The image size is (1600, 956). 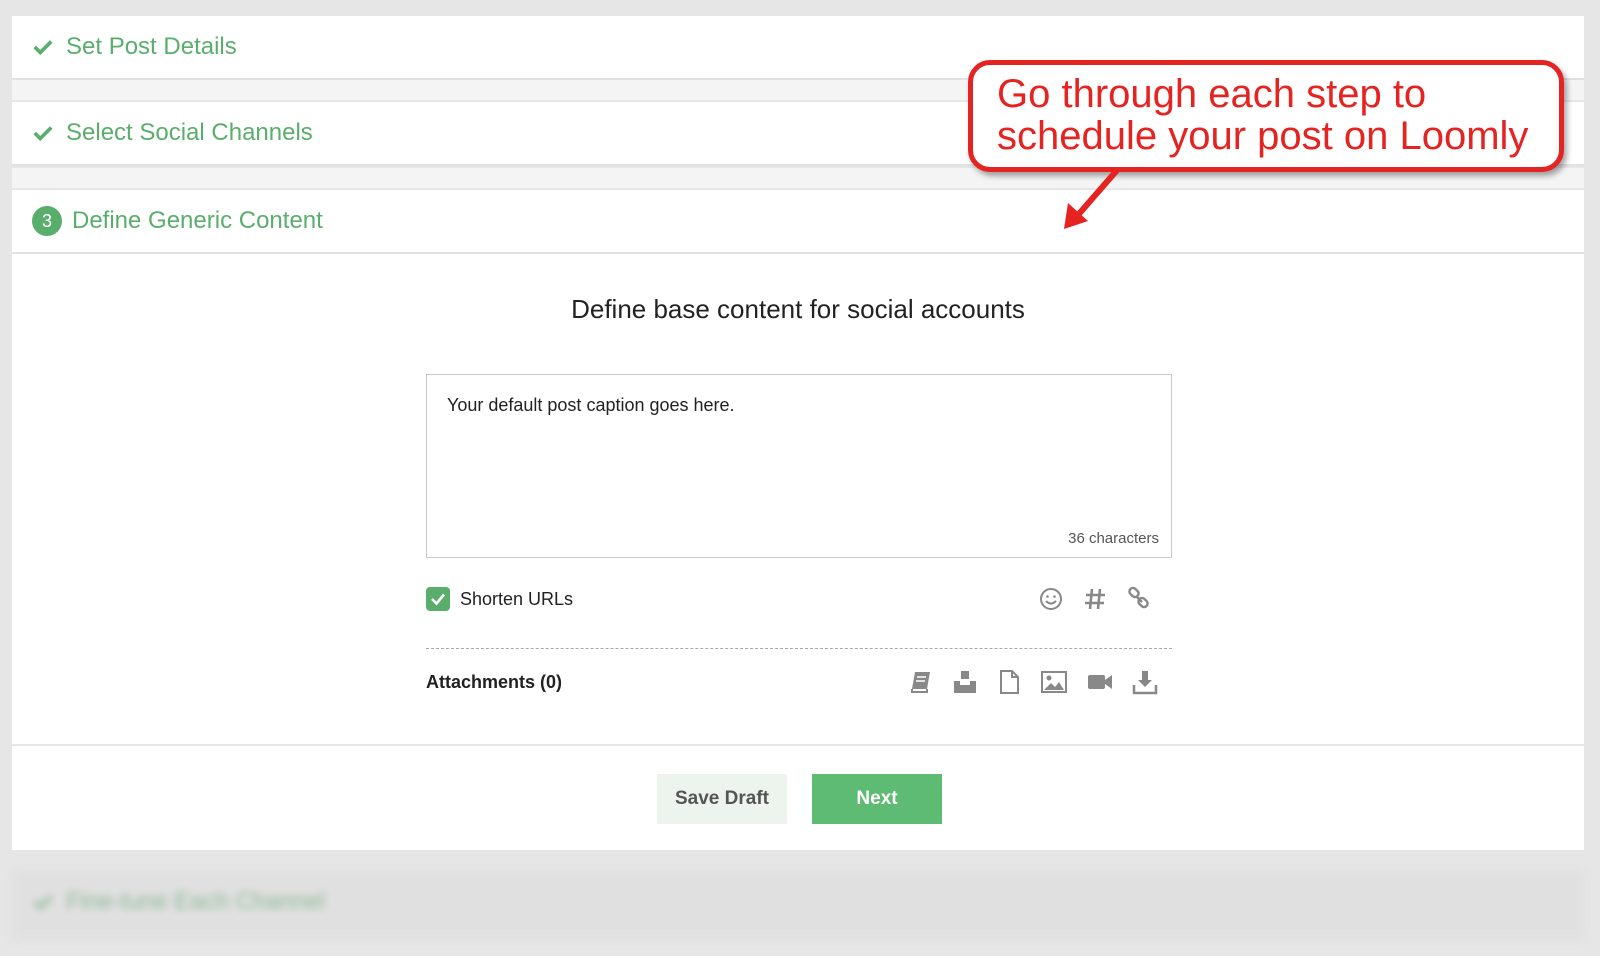 What do you see at coordinates (1113, 538) in the screenshot?
I see `character-count: 36 characters` at bounding box center [1113, 538].